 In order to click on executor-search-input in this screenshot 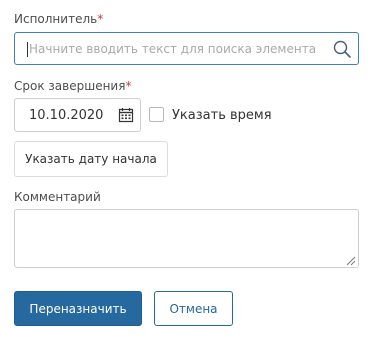, I will do `click(179, 48)`.